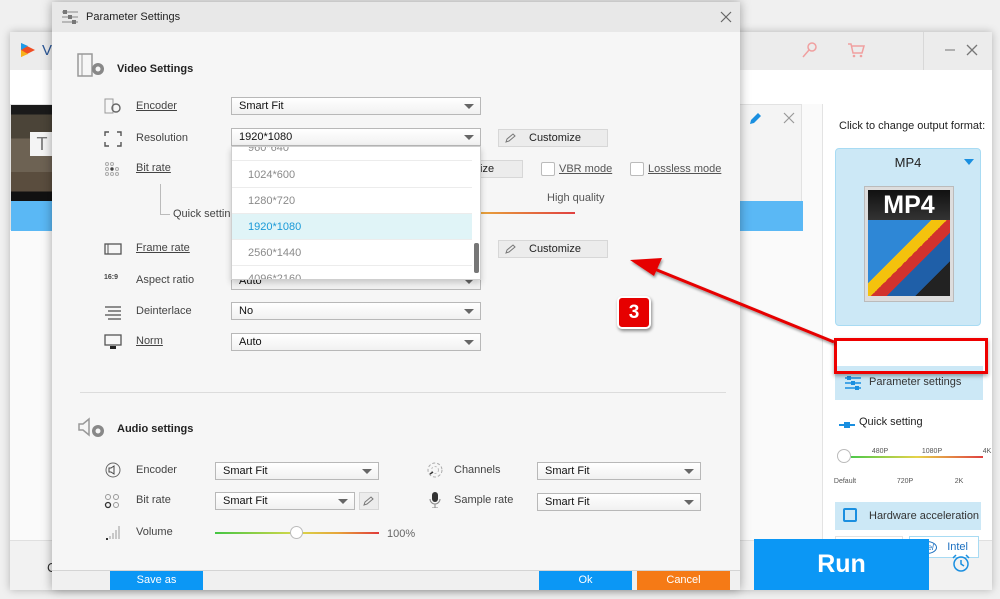 The image size is (1000, 599). What do you see at coordinates (250, 342) in the screenshot?
I see `norm-value: Auto` at bounding box center [250, 342].